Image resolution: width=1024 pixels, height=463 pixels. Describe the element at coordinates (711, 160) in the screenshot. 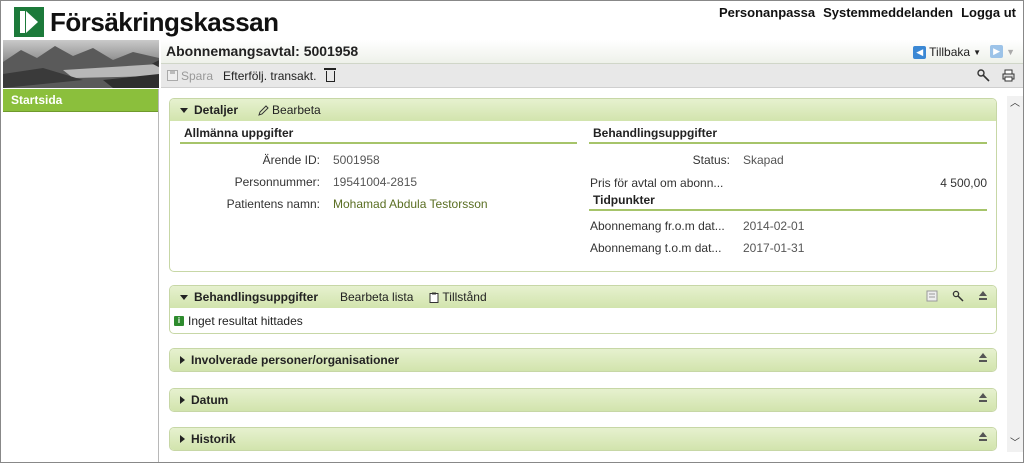

I see `status-label: Status:` at that location.